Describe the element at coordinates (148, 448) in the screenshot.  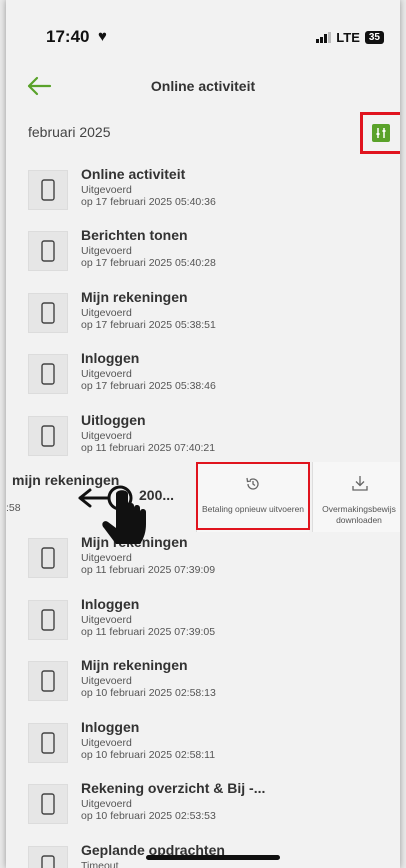
I see `item-date: op 11 februari 2025 07:40:21` at that location.